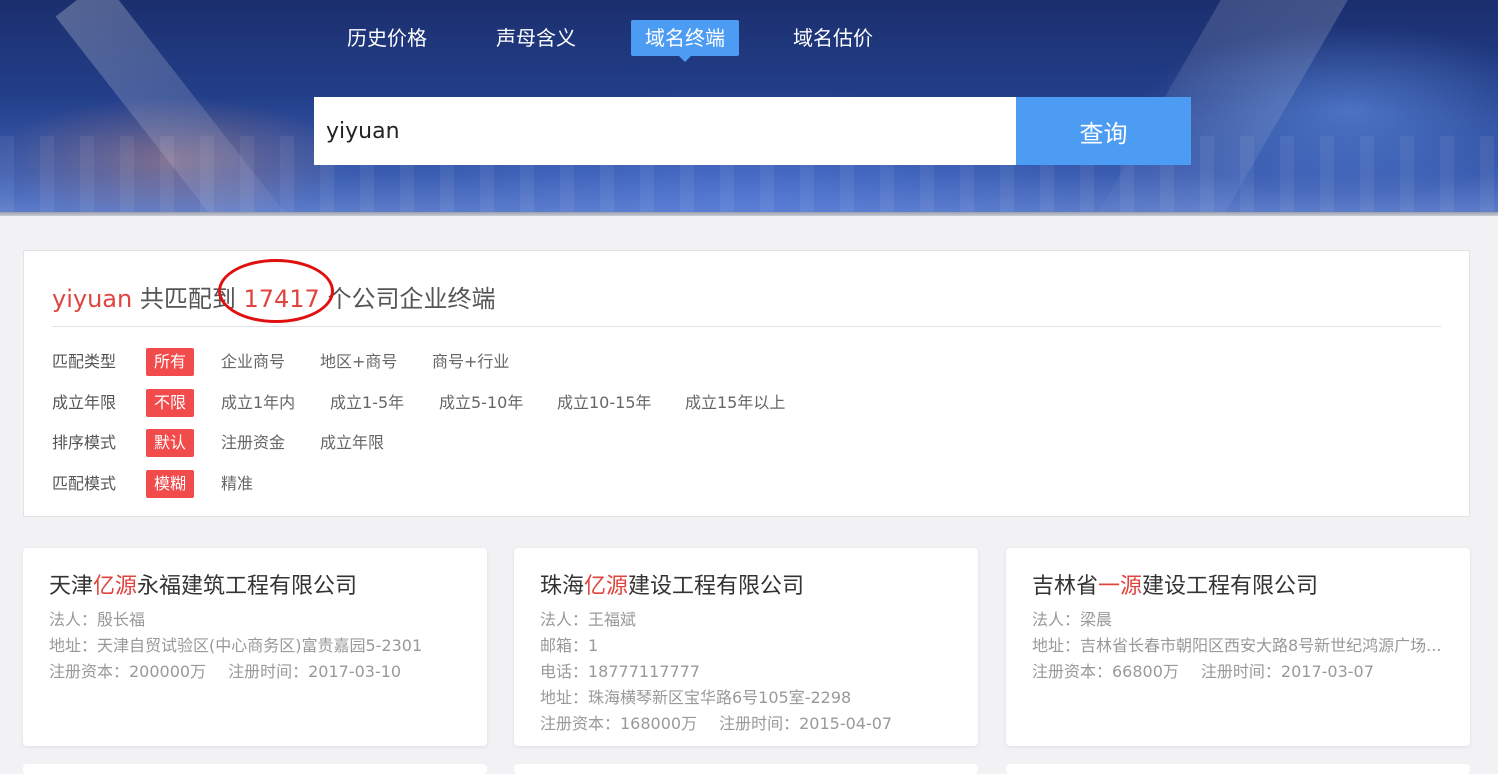 Image resolution: width=1498 pixels, height=774 pixels. Describe the element at coordinates (470, 362) in the screenshot. I see `filter-option-name-industry: 商号+行业` at that location.